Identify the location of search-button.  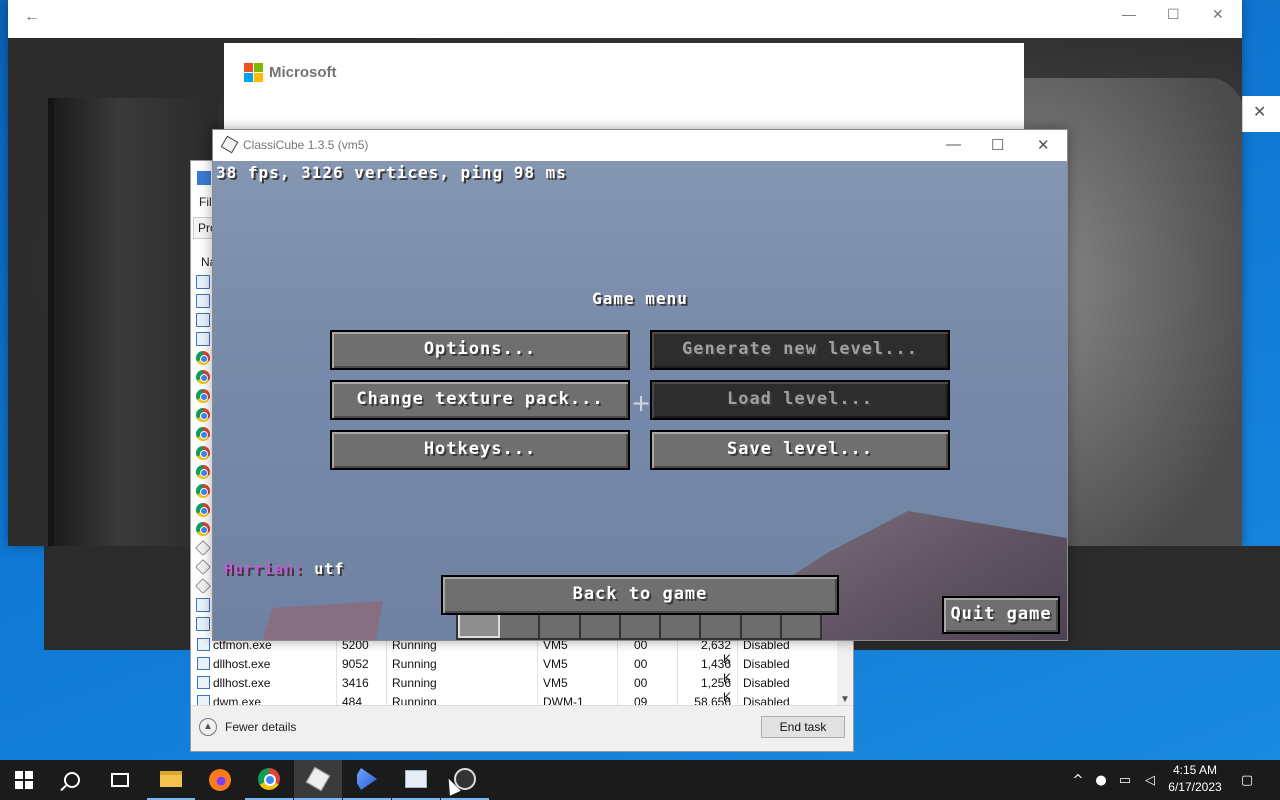
(72, 780).